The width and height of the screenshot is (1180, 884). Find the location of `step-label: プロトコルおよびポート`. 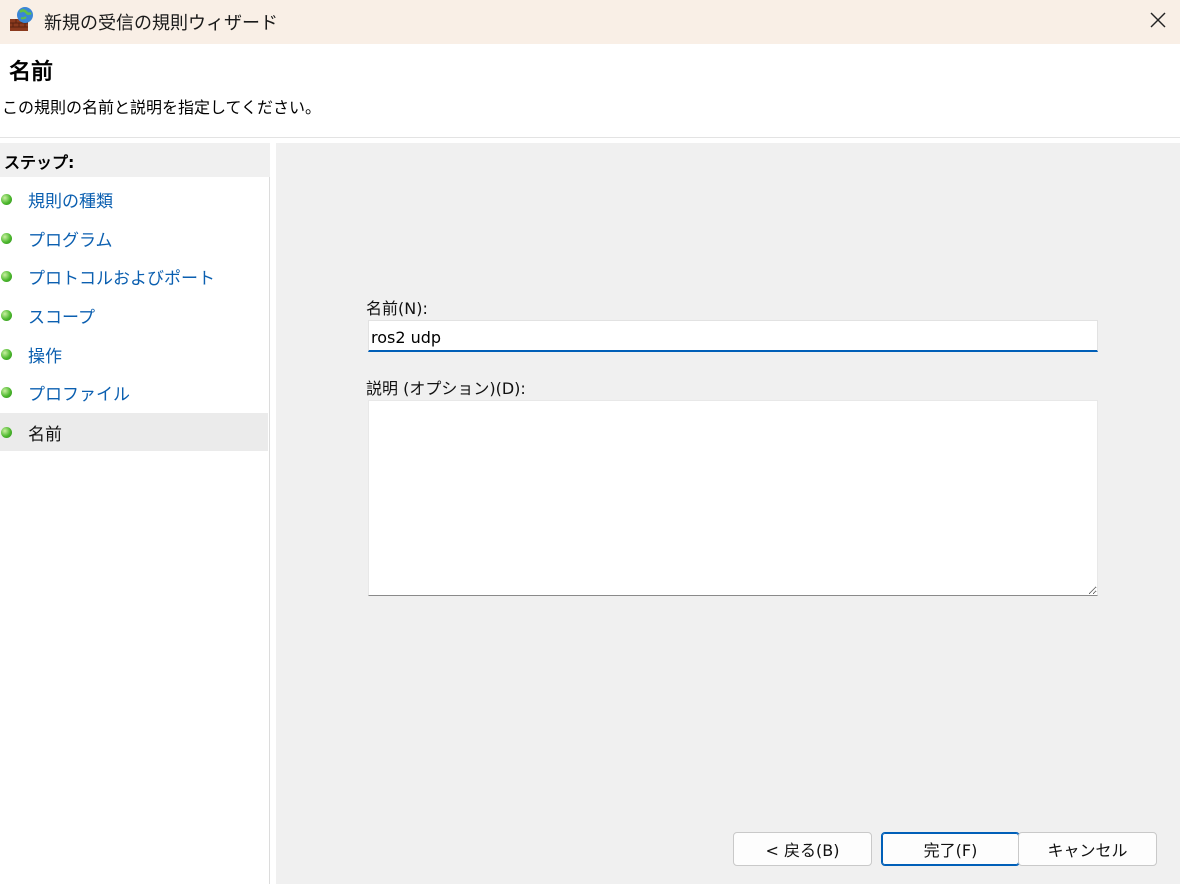

step-label: プロトコルおよびポート is located at coordinates (121, 278).